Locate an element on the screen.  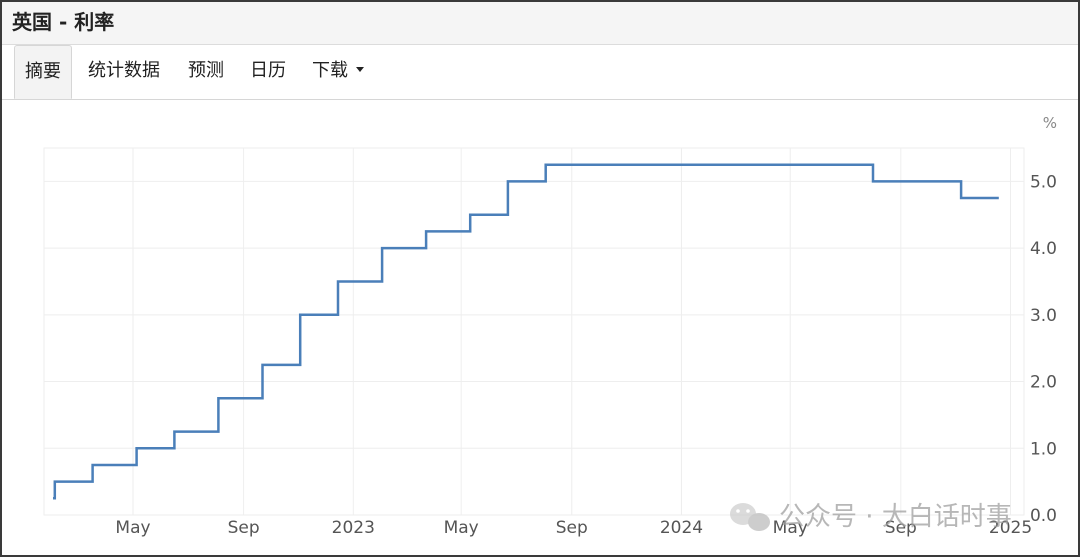
y-tick-label: 3.0 is located at coordinates (1043, 316).